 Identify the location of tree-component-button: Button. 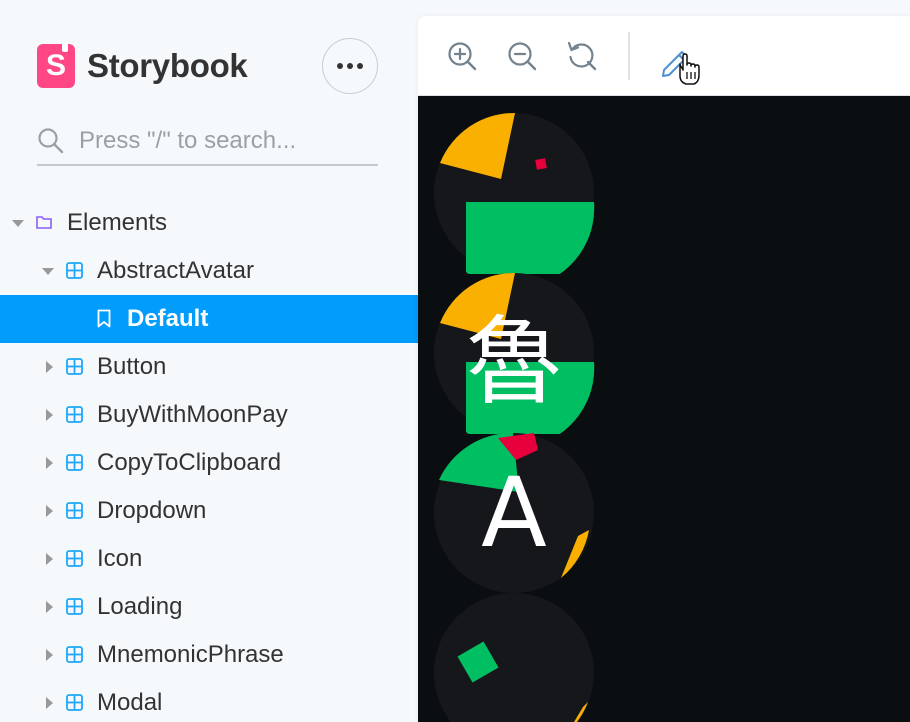
(209, 367).